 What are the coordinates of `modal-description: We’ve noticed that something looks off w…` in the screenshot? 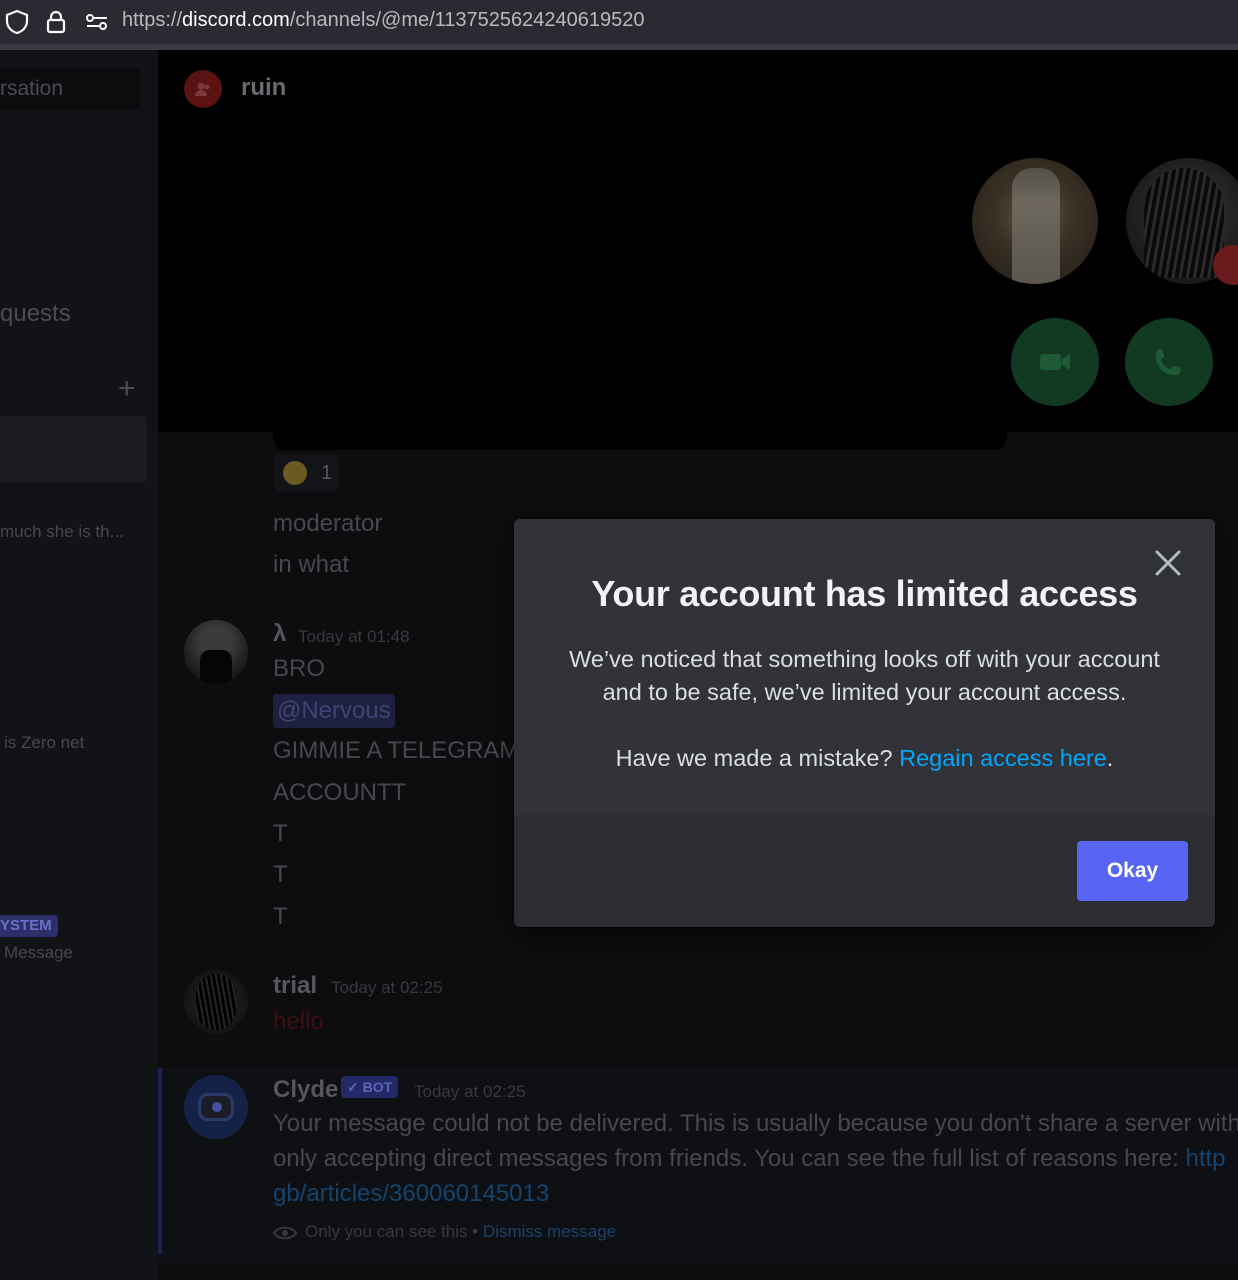 It's located at (864, 676).